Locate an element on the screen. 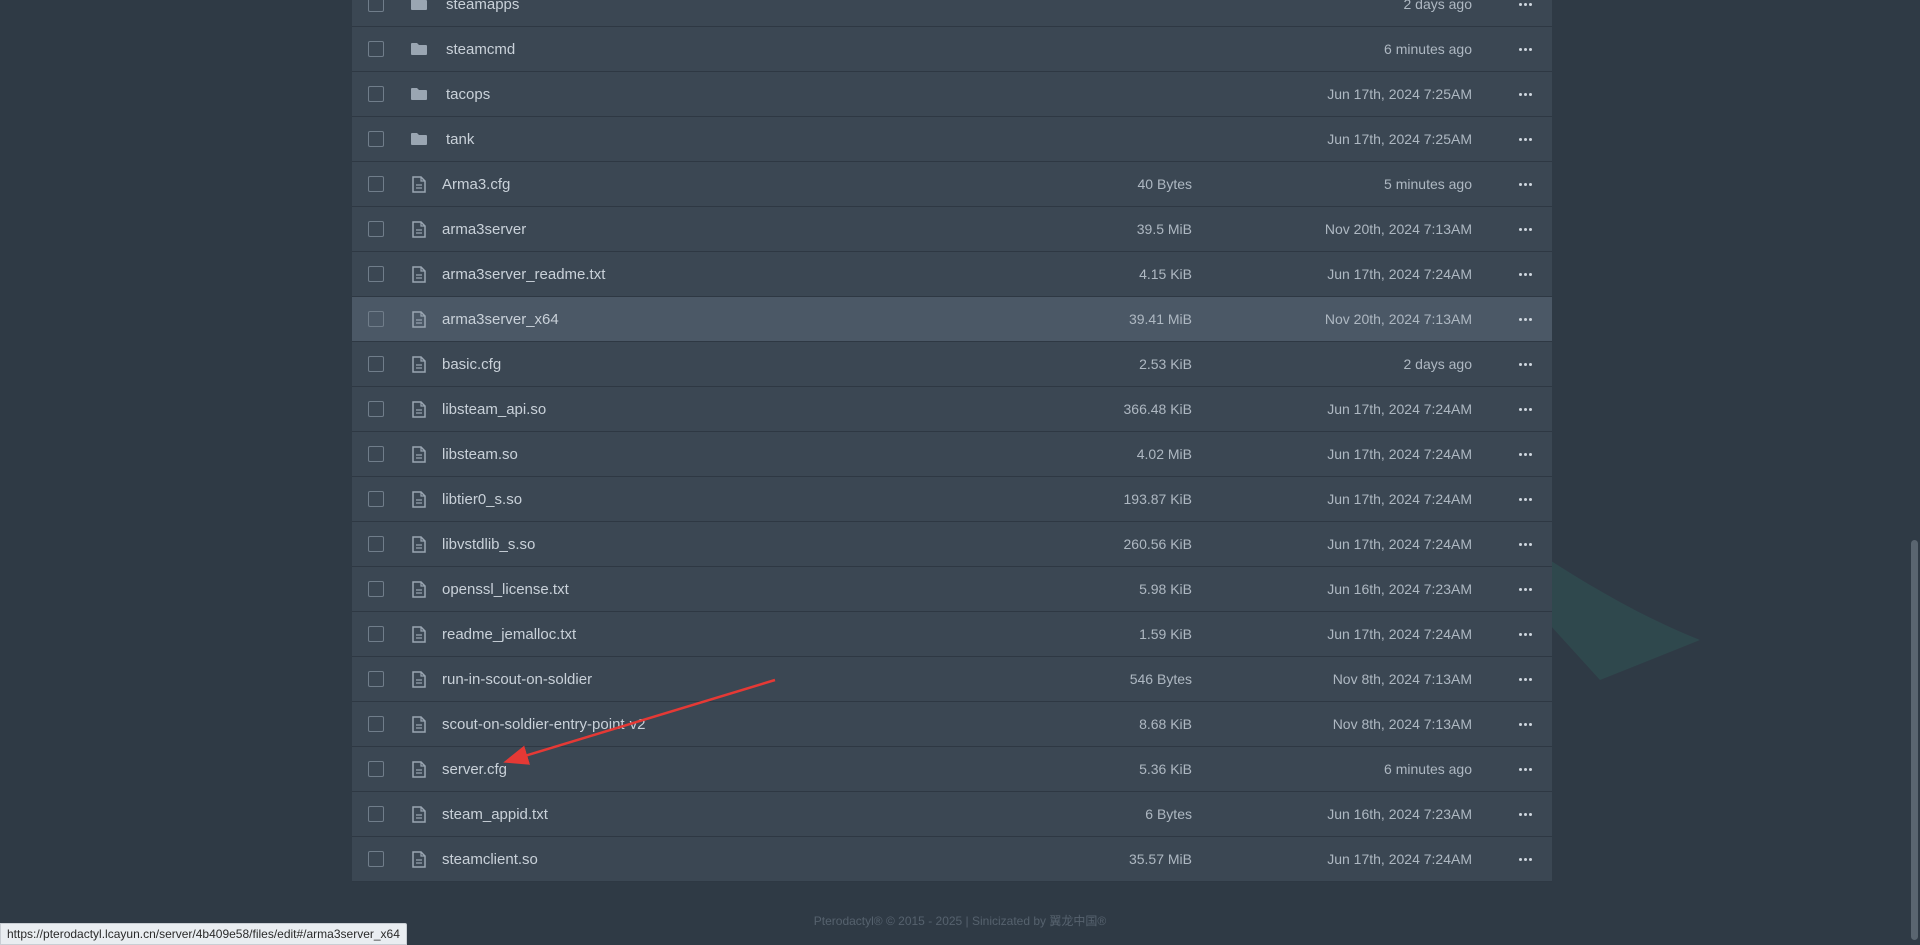 The image size is (1920, 945). file-name-link: libsteam.so is located at coordinates (747, 454).